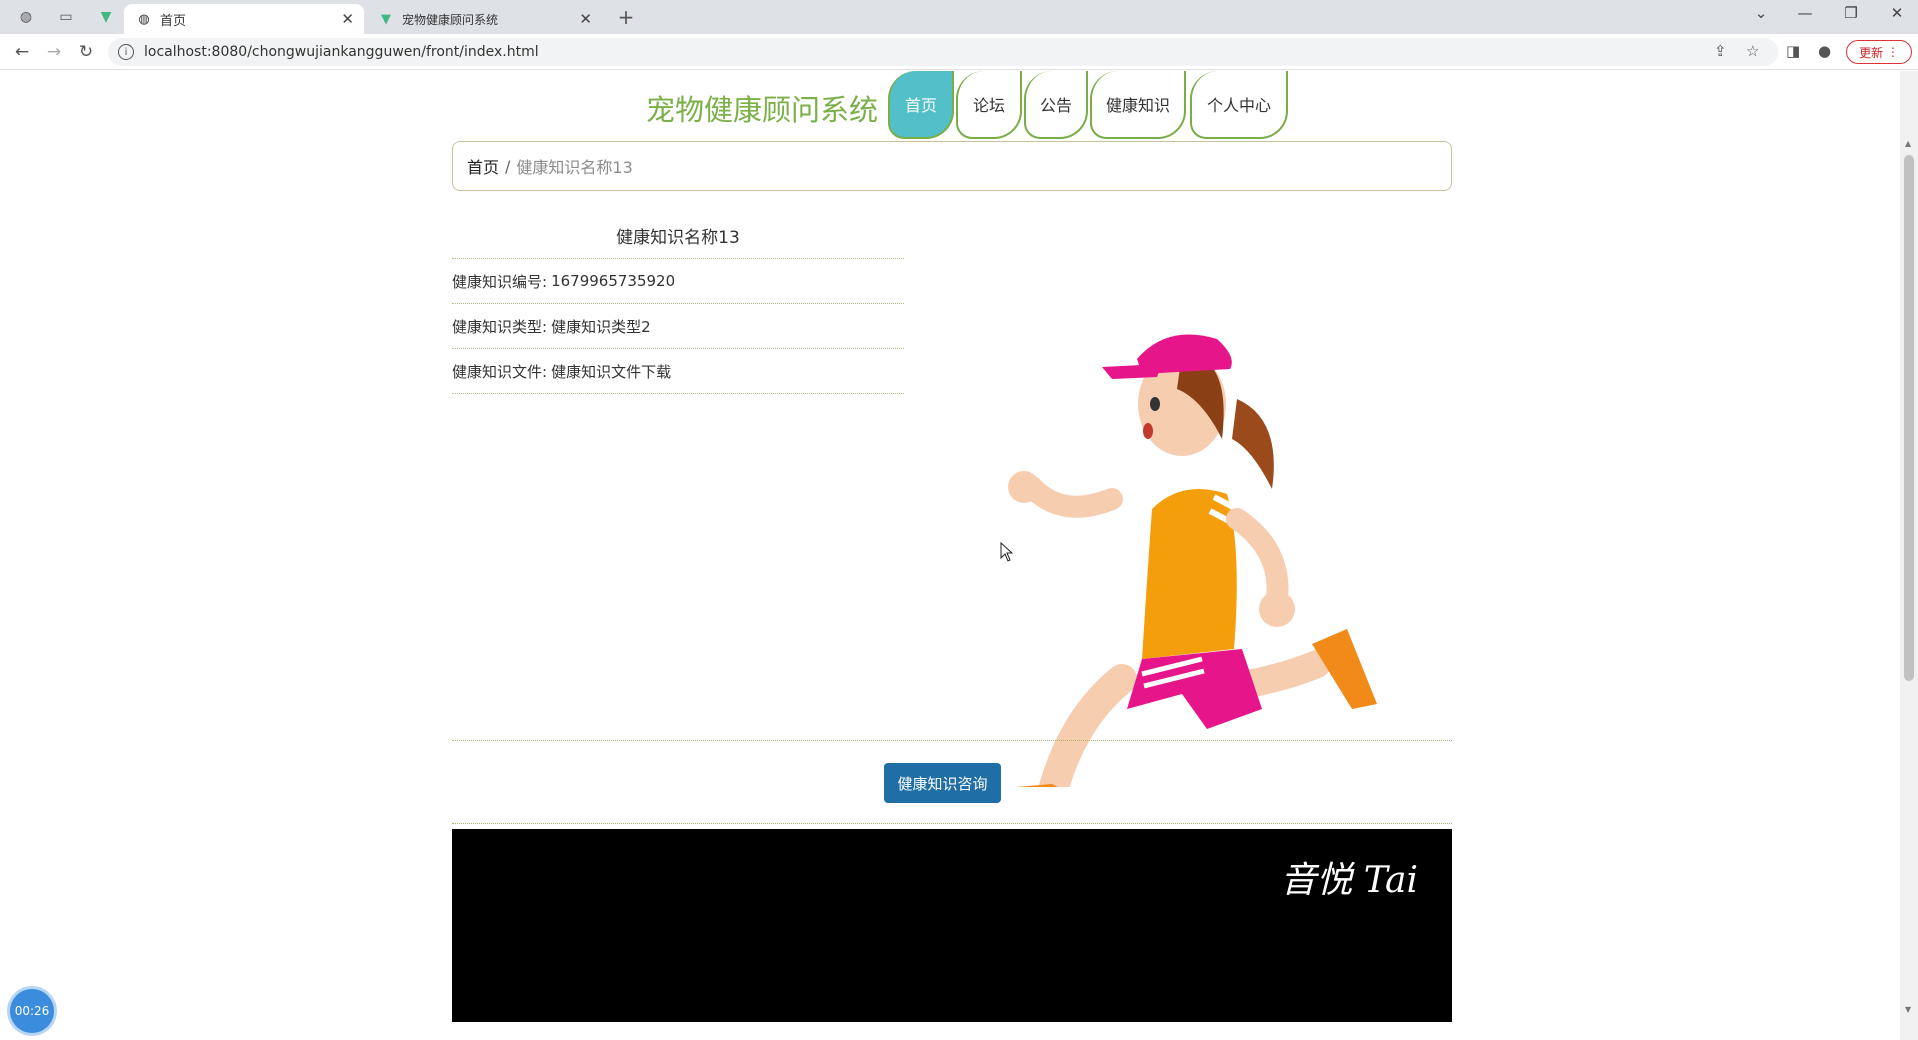 The image size is (1918, 1040). Describe the element at coordinates (613, 281) in the screenshot. I see `field-value: 1679965735920` at that location.